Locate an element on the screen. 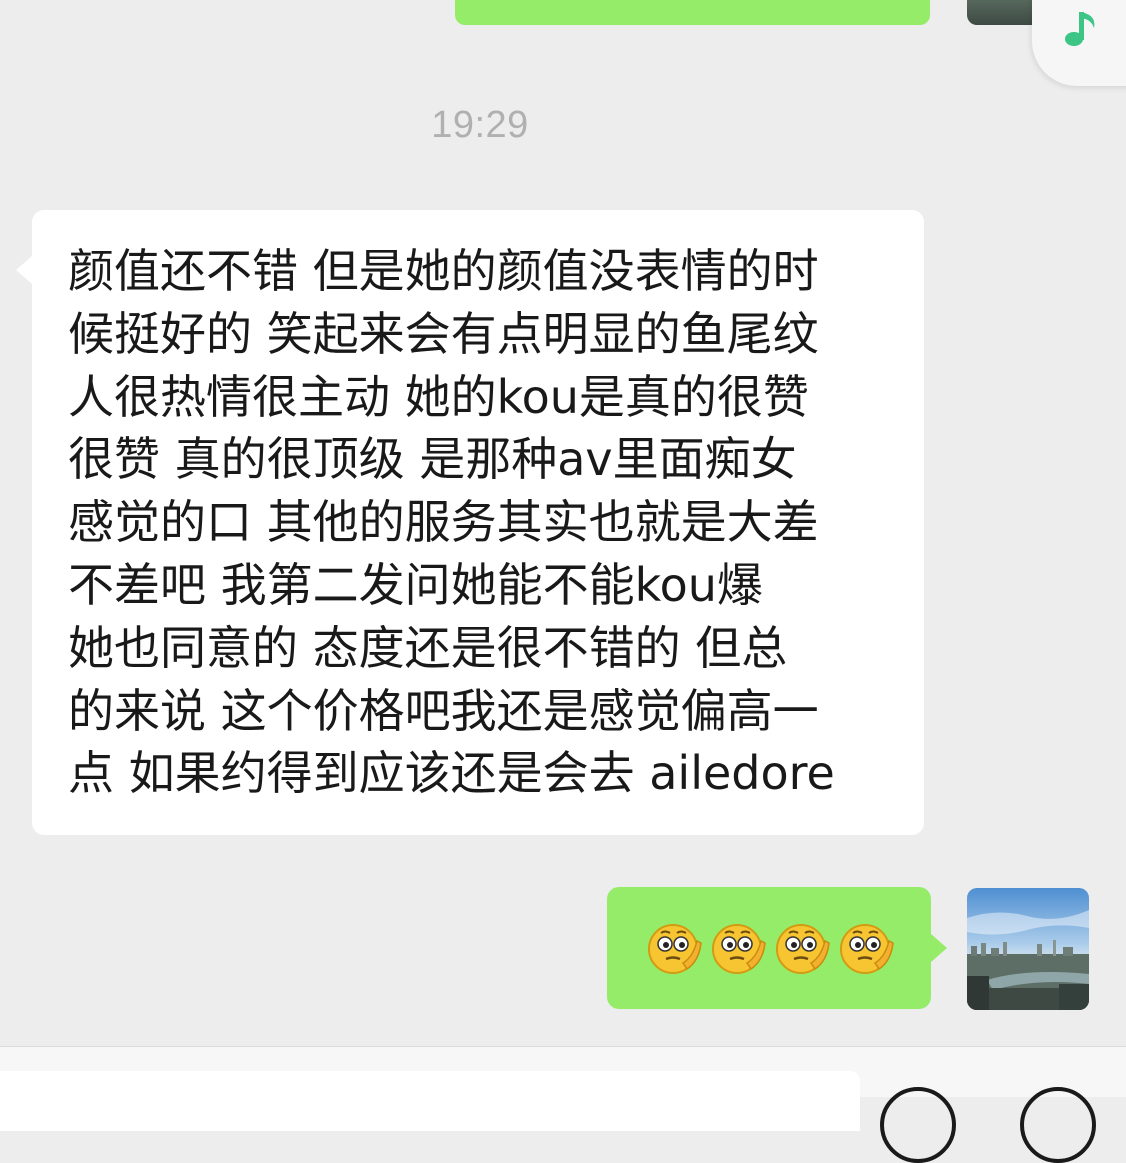 This screenshot has height=1163, width=1126. bottom-input-bar is located at coordinates (563, 1104).